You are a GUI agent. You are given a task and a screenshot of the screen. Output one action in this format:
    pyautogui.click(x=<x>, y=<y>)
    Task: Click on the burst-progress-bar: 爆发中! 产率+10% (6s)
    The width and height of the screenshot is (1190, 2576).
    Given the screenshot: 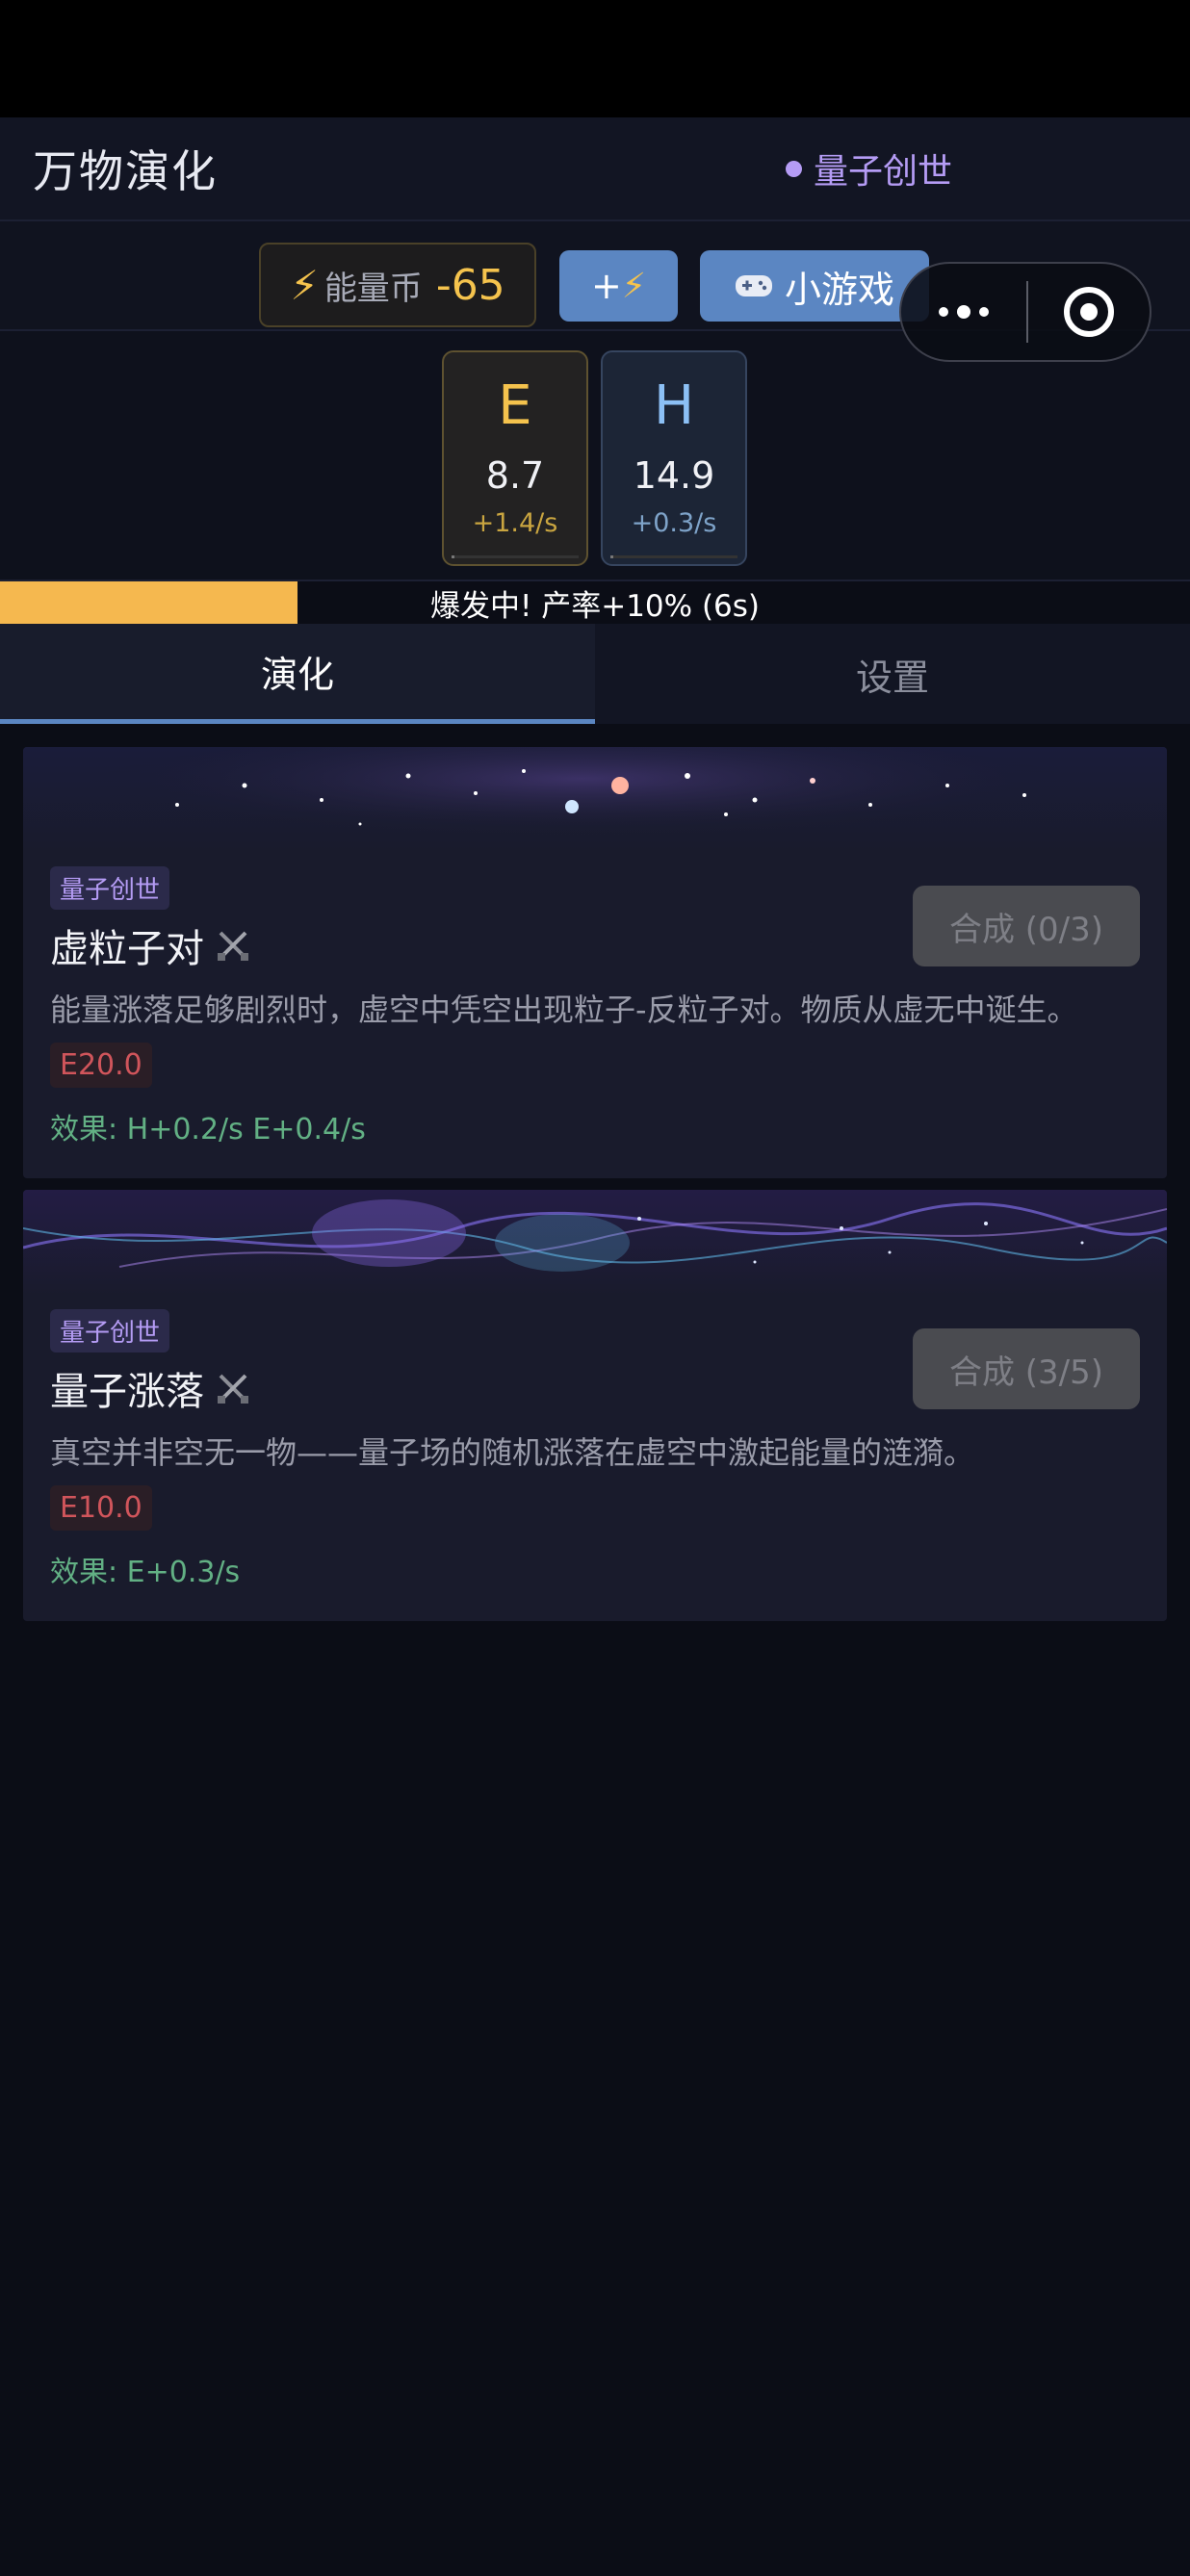 What is the action you would take?
    pyautogui.click(x=595, y=602)
    